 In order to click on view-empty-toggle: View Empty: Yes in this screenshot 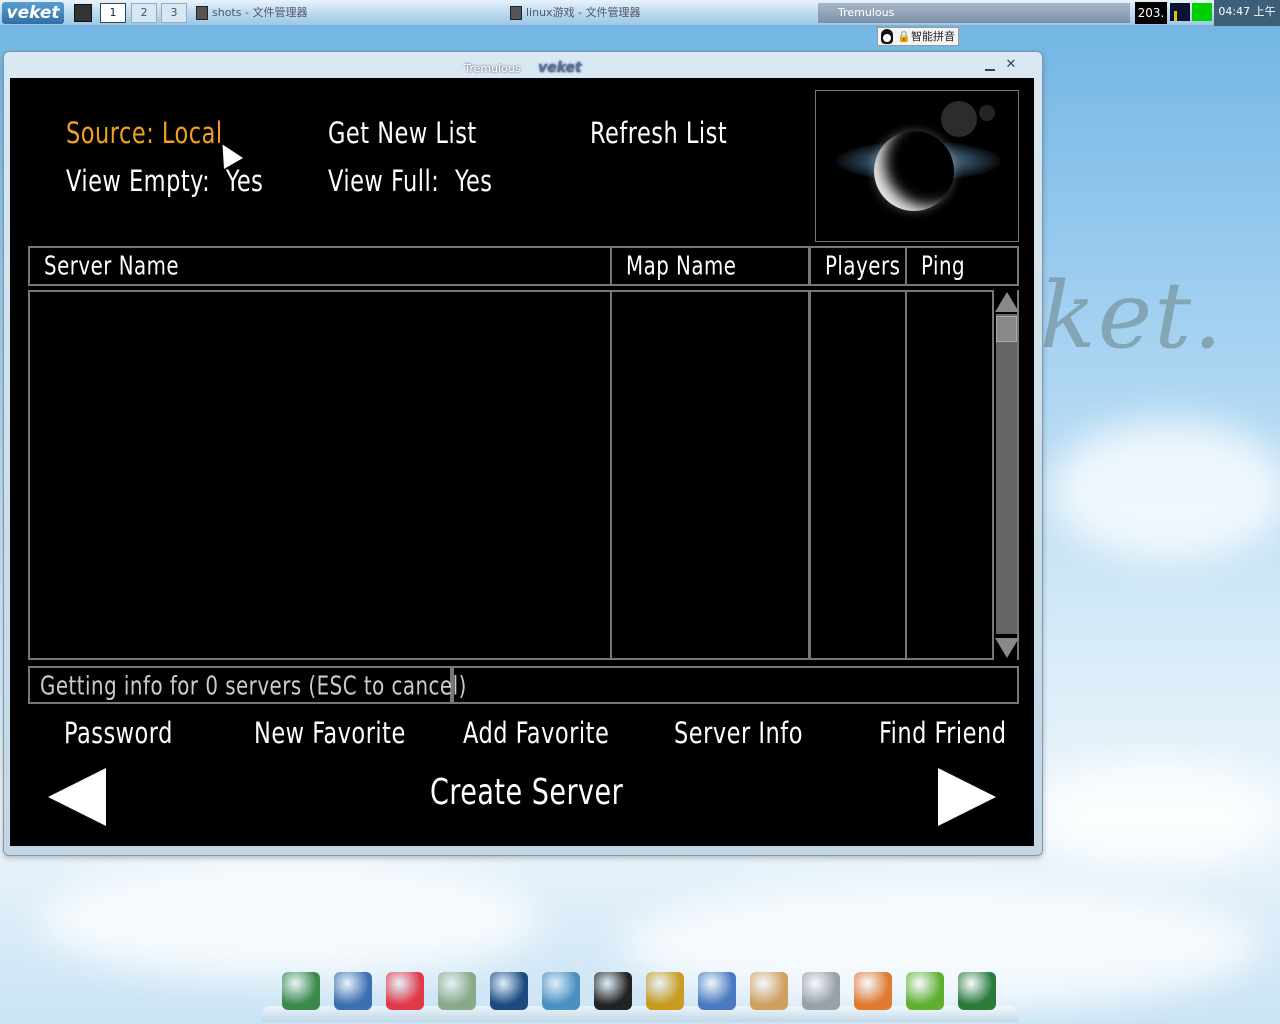, I will do `click(164, 181)`.